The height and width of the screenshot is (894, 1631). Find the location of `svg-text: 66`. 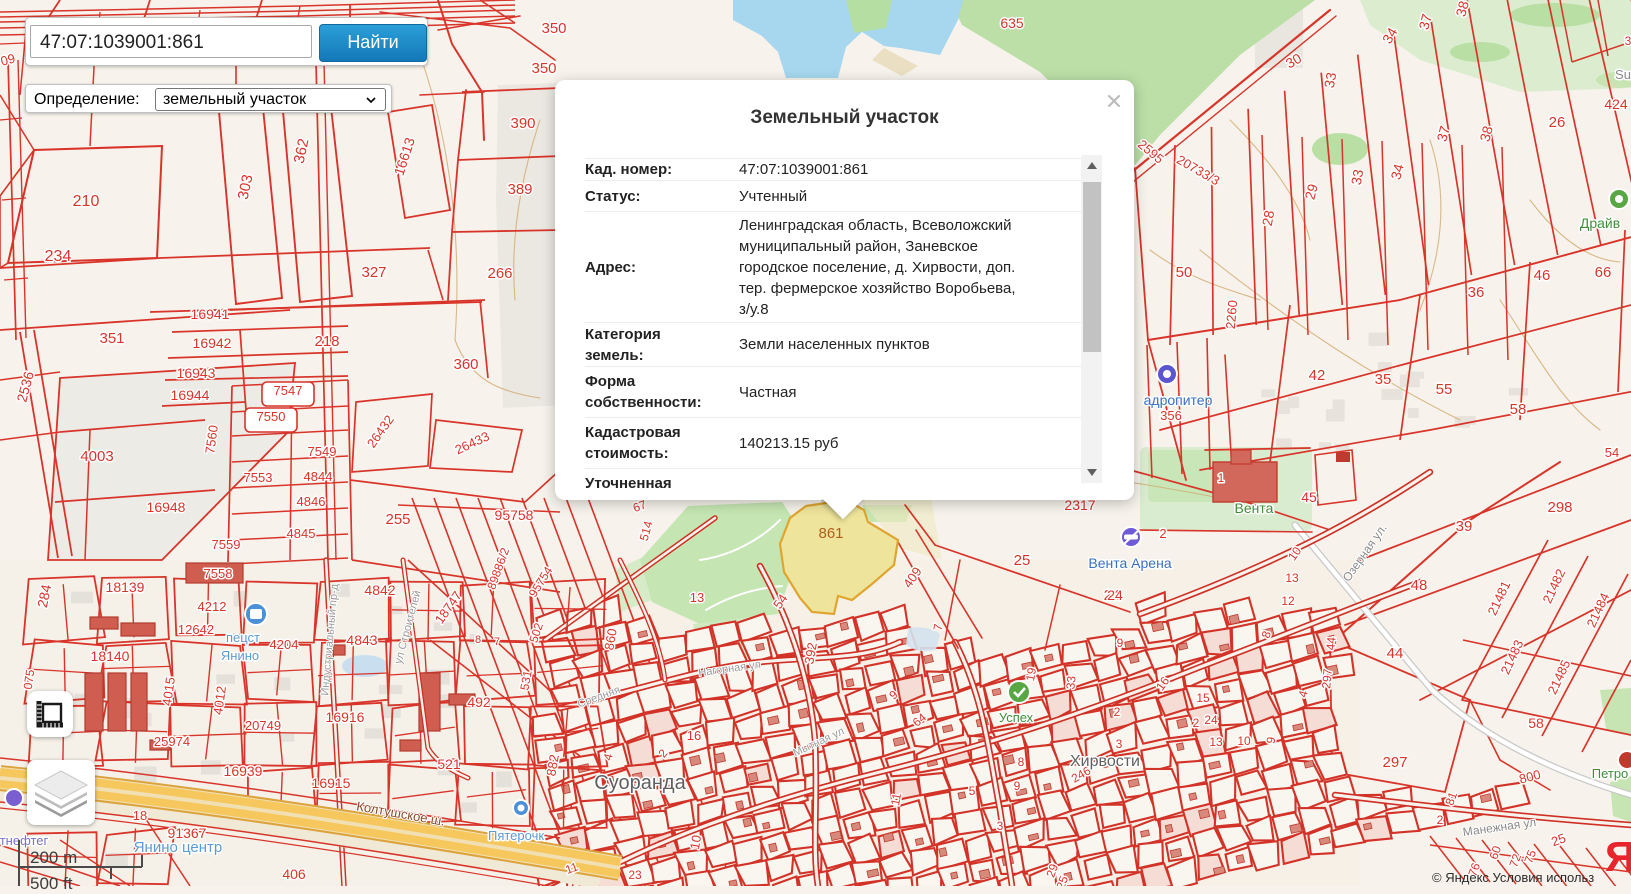

svg-text: 66 is located at coordinates (1603, 272).